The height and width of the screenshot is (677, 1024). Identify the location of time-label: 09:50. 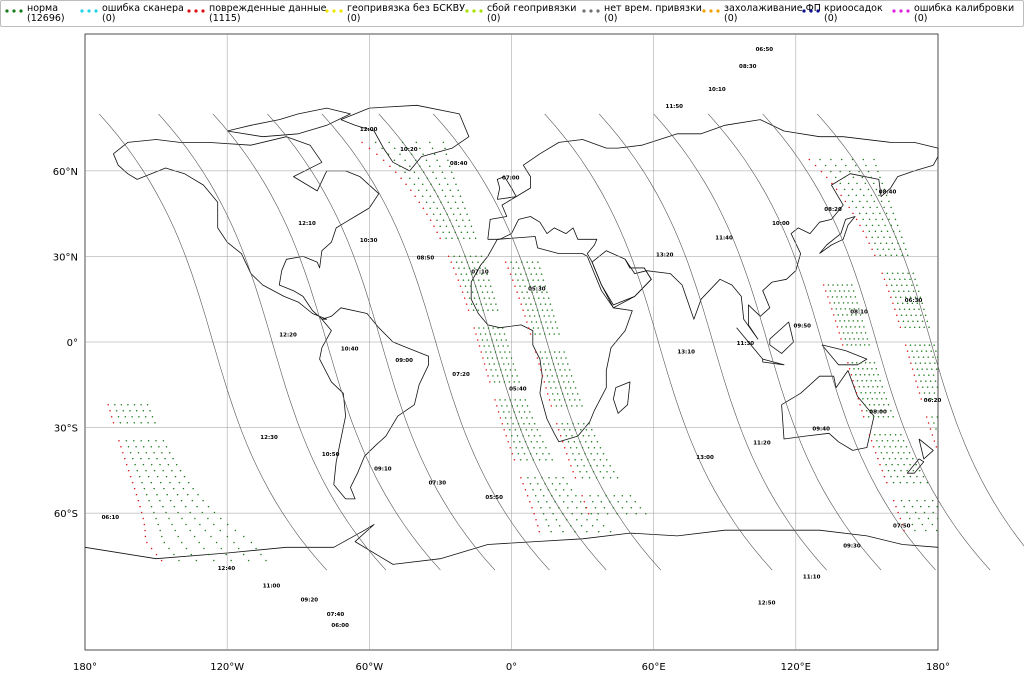
(803, 327).